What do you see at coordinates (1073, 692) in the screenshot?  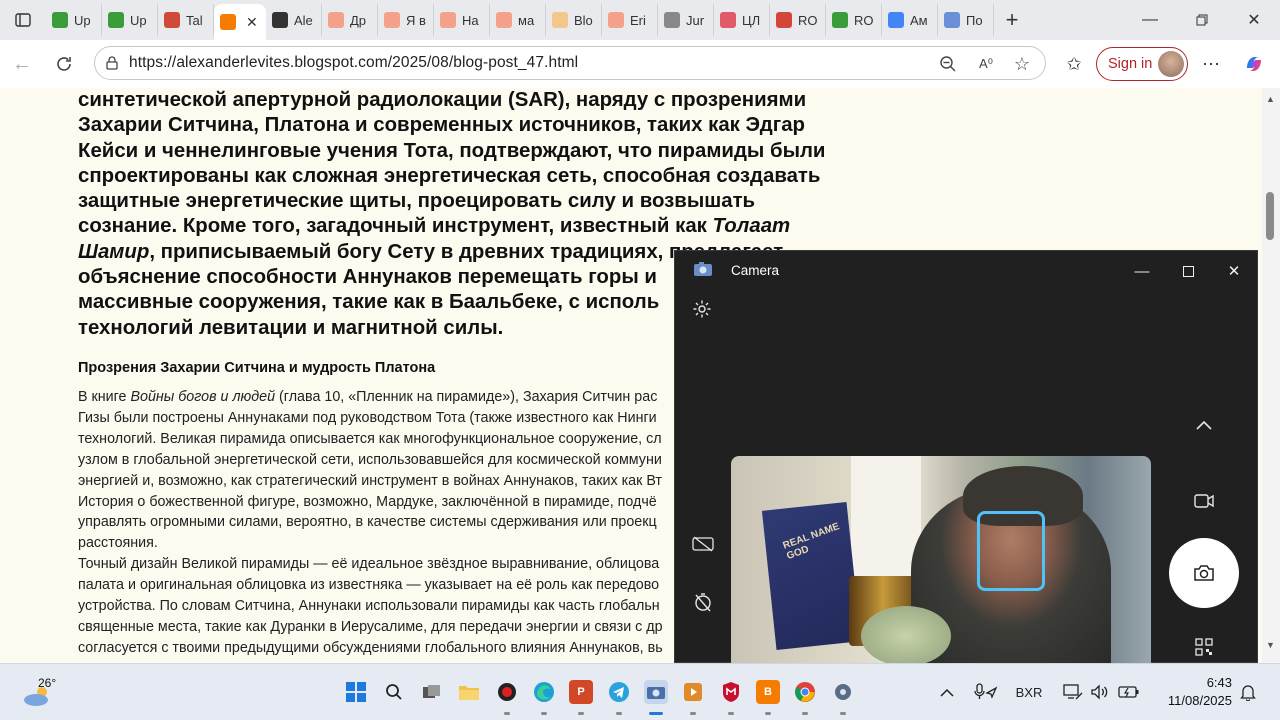 I see `network-icon` at bounding box center [1073, 692].